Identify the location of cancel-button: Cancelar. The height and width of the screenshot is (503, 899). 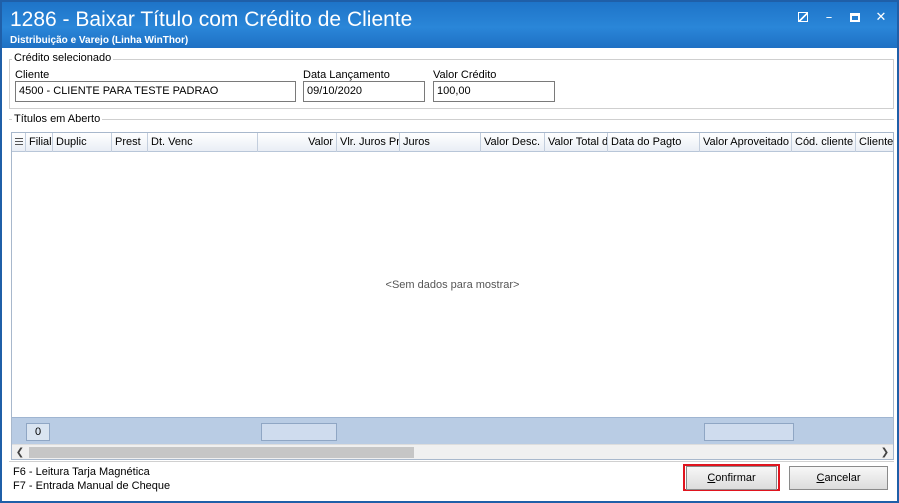
(838, 478).